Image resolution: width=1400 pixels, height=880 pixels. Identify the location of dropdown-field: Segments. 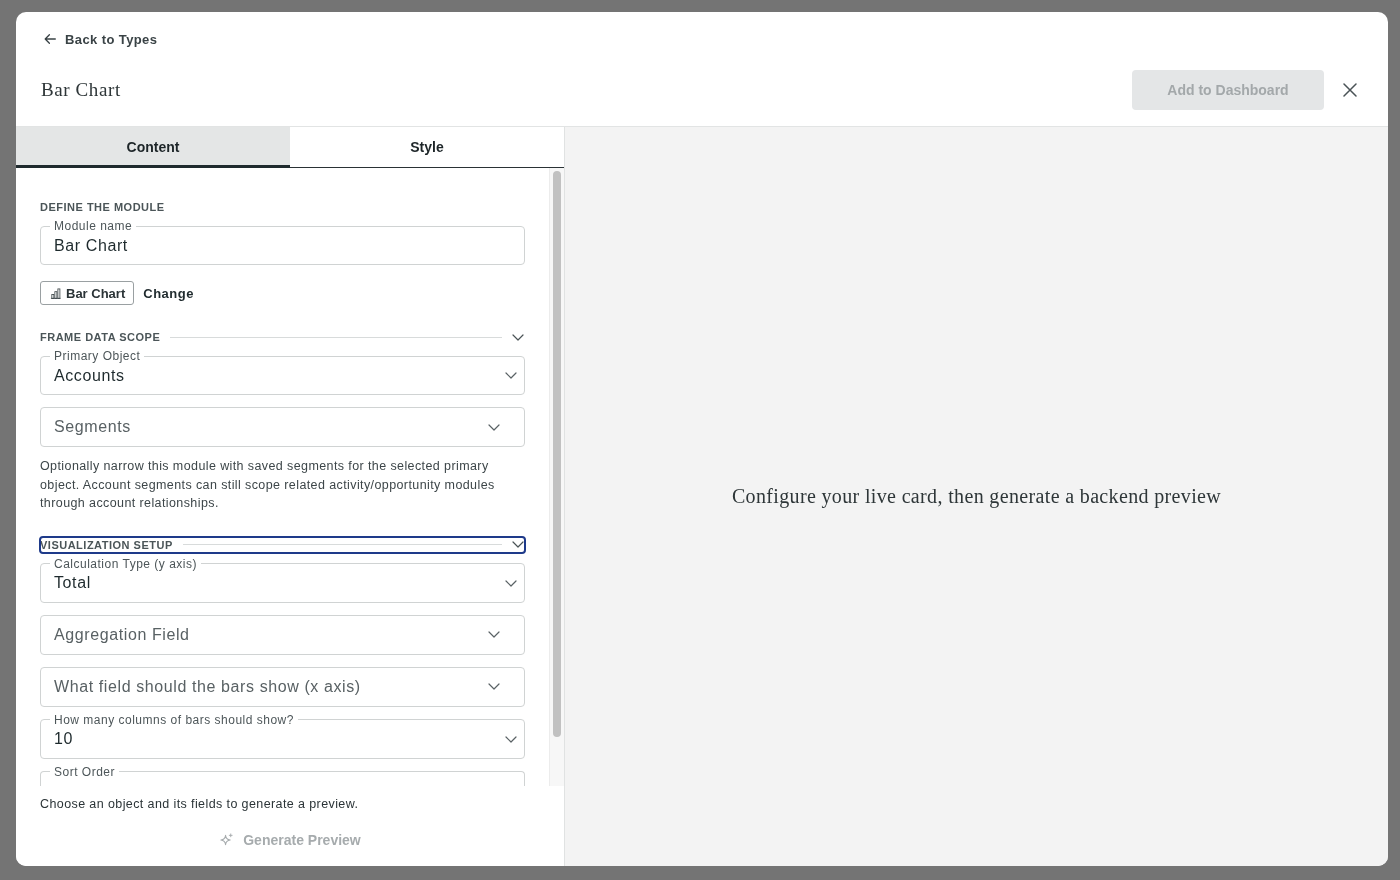
(282, 427).